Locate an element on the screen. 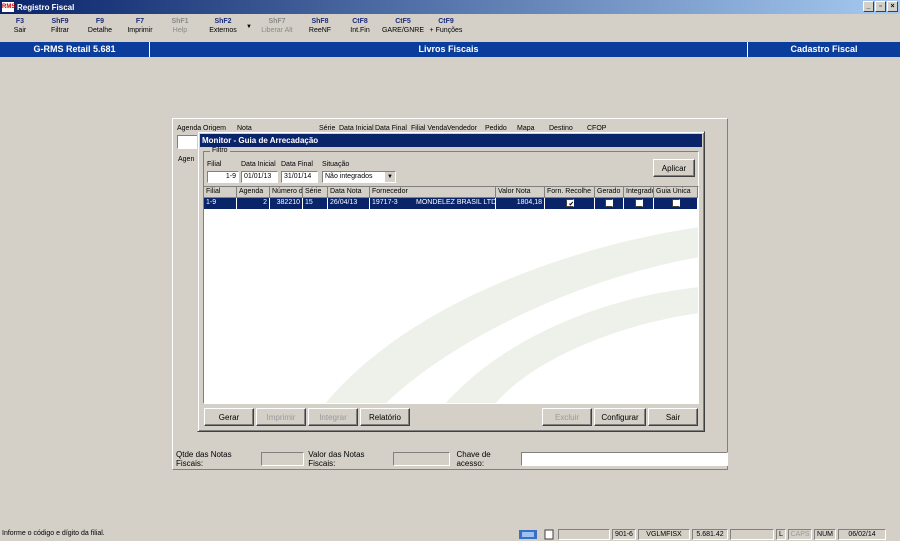 Image resolution: width=900 pixels, height=541 pixels. header-product: G-RMS Retail 5.681 is located at coordinates (75, 49).